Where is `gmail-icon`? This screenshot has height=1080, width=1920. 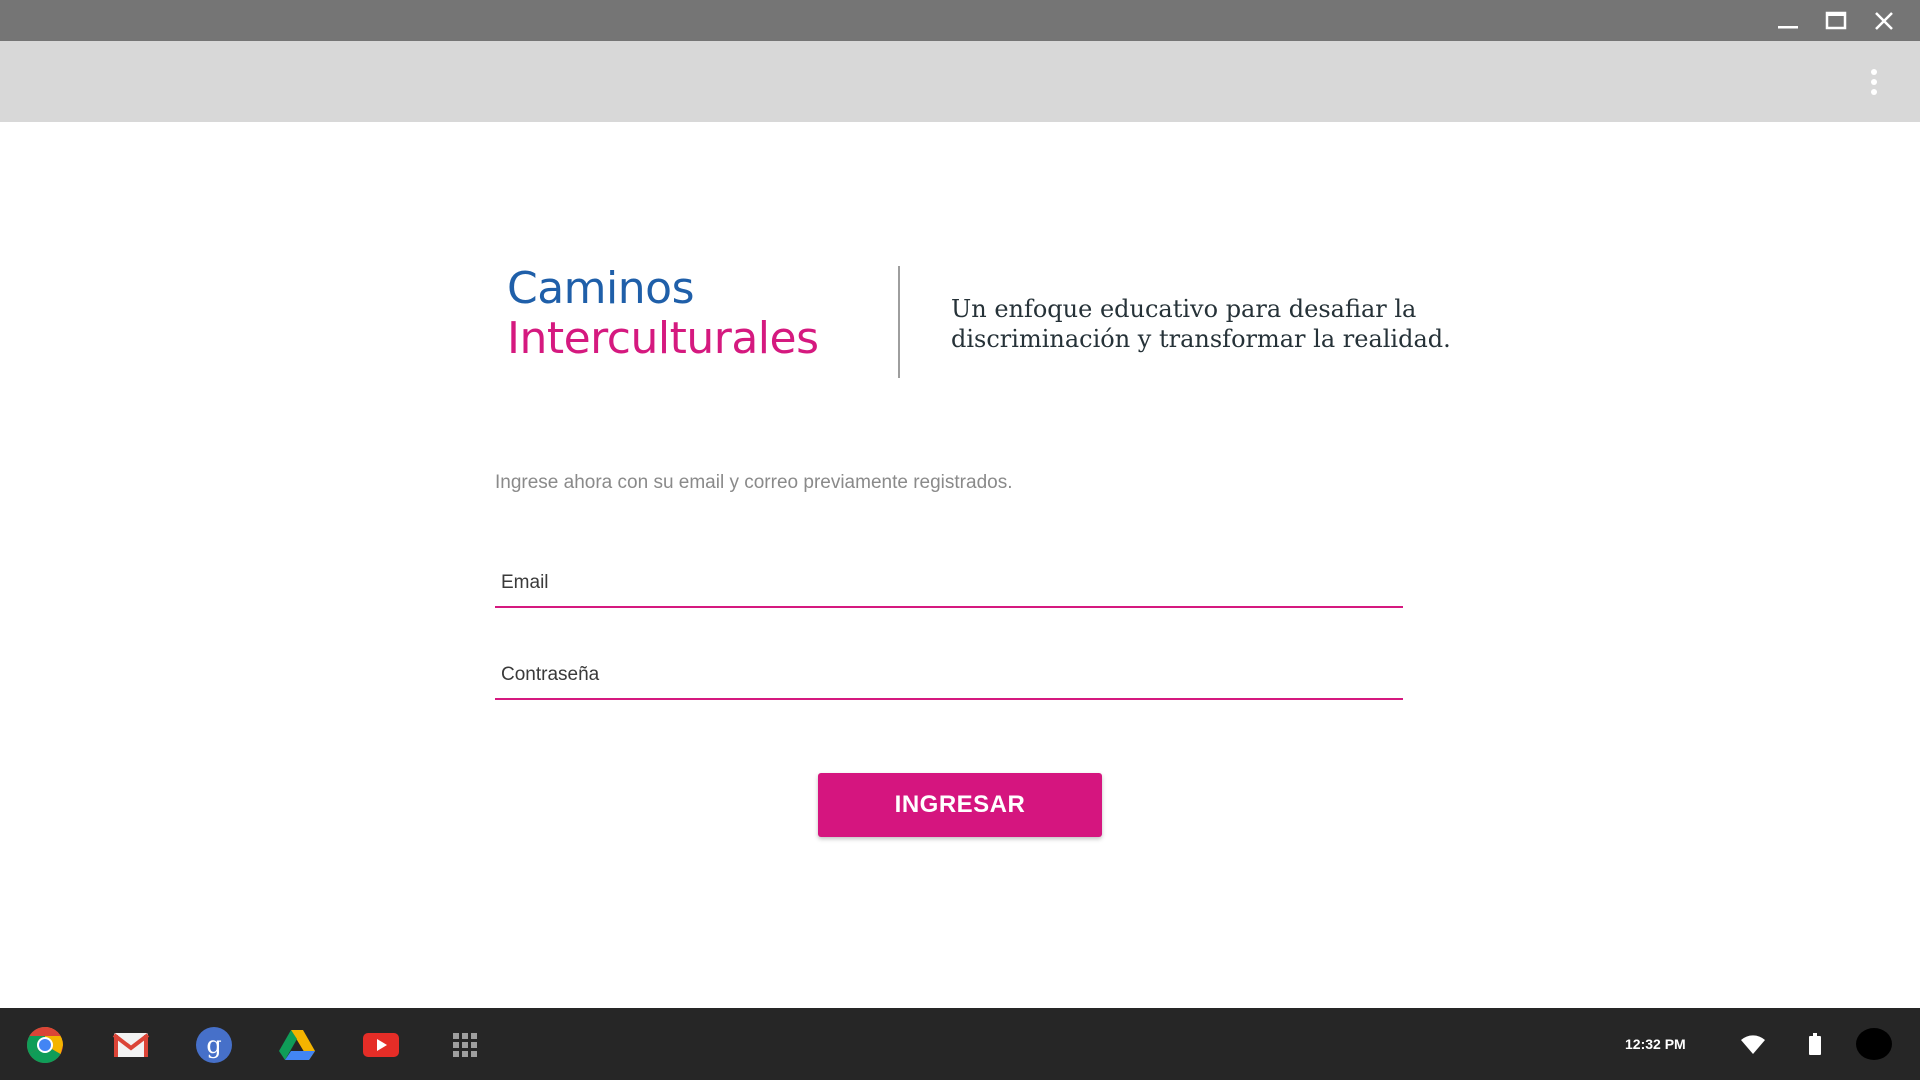
gmail-icon is located at coordinates (131, 1045).